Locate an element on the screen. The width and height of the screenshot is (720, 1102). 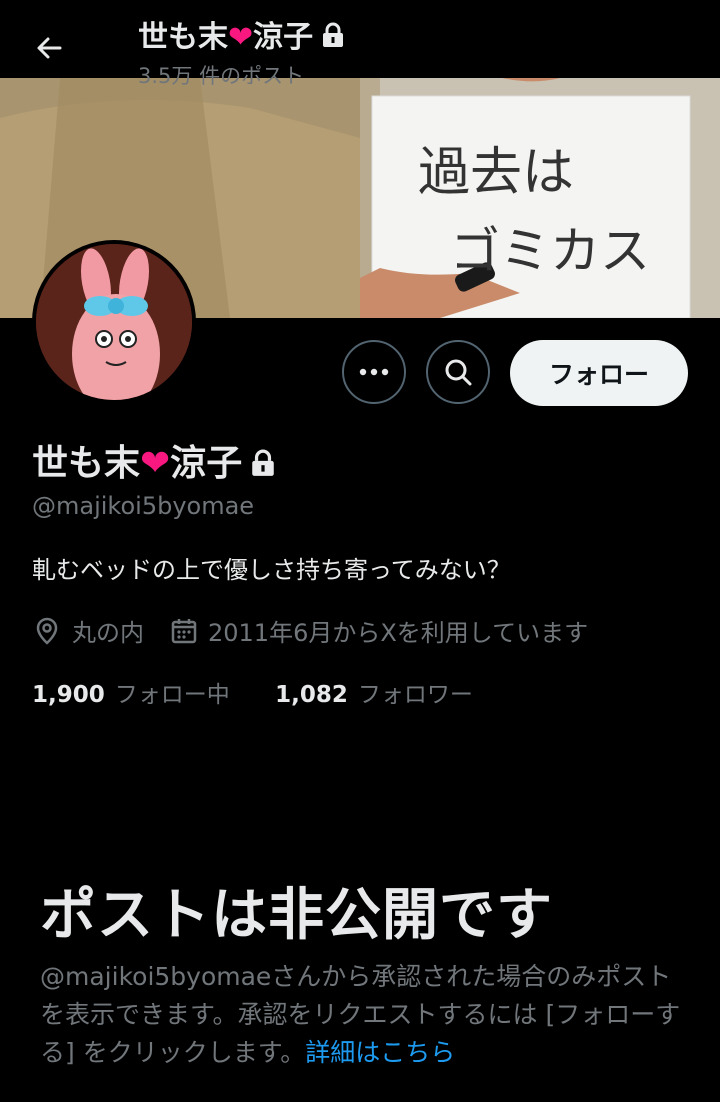
learn-more-link: 詳細はこちら is located at coordinates (380, 1052).